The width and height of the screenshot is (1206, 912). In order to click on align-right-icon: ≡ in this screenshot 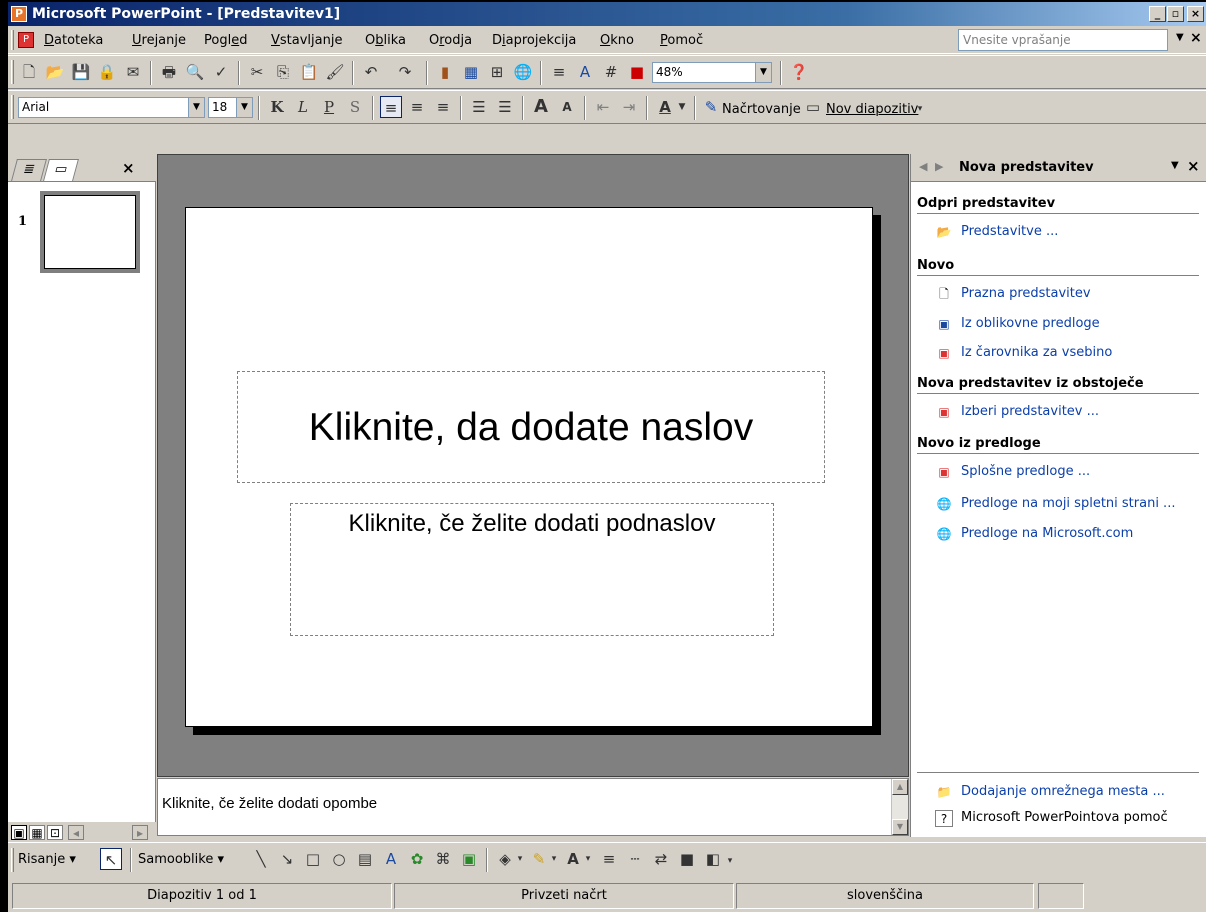, I will do `click(443, 107)`.